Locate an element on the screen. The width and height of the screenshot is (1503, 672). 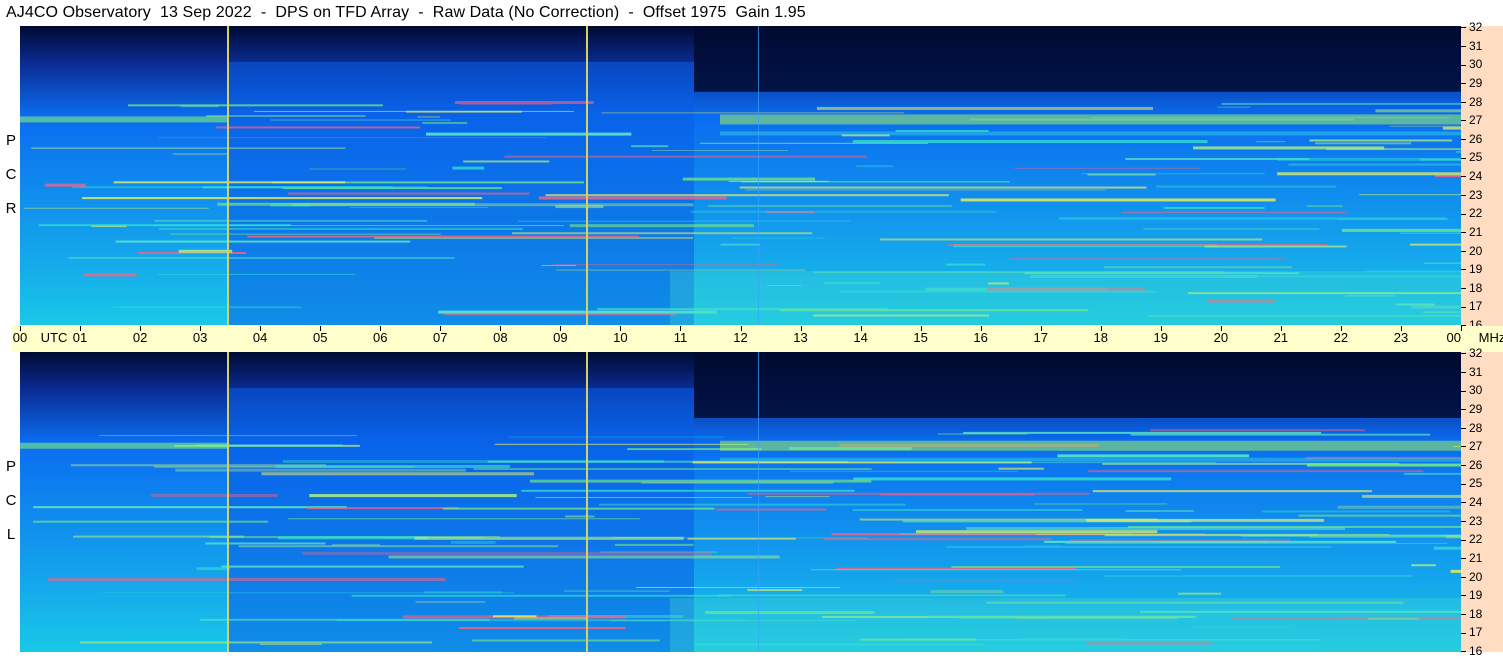
polarization-letter: C is located at coordinates (11, 500).